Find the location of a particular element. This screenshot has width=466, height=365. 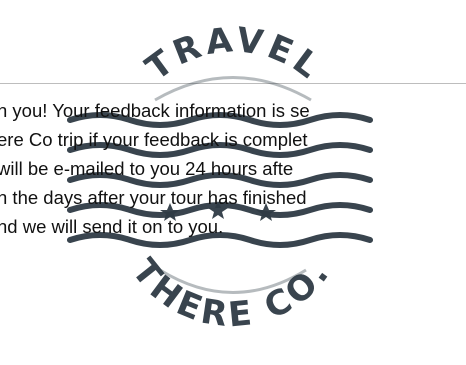

text-line-5: nd we will send it on to you. is located at coordinates (112, 226).